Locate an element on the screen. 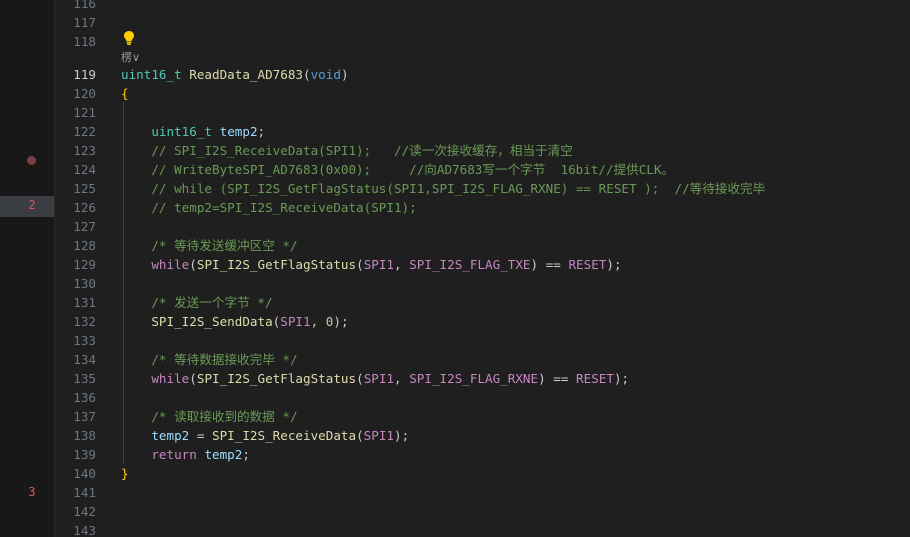 The width and height of the screenshot is (910, 537). code-text: uint16_t temp2; is located at coordinates (193, 131).